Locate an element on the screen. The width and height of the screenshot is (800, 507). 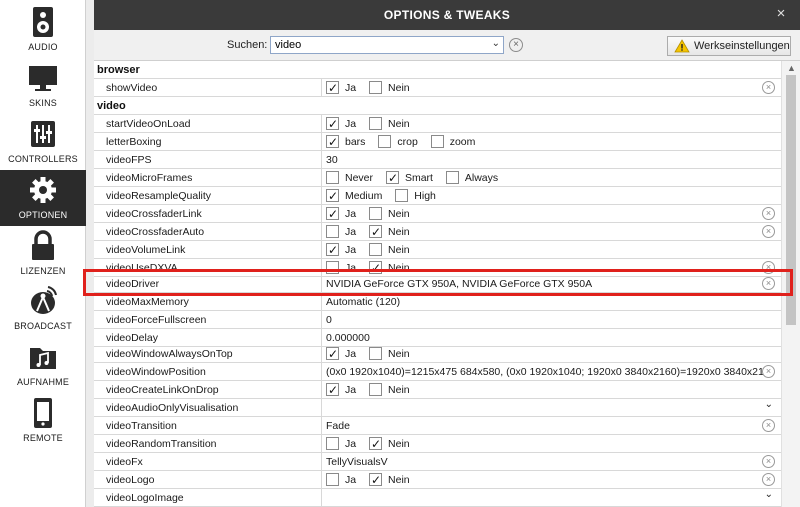
option-value-field: Fade is located at coordinates (552, 426).